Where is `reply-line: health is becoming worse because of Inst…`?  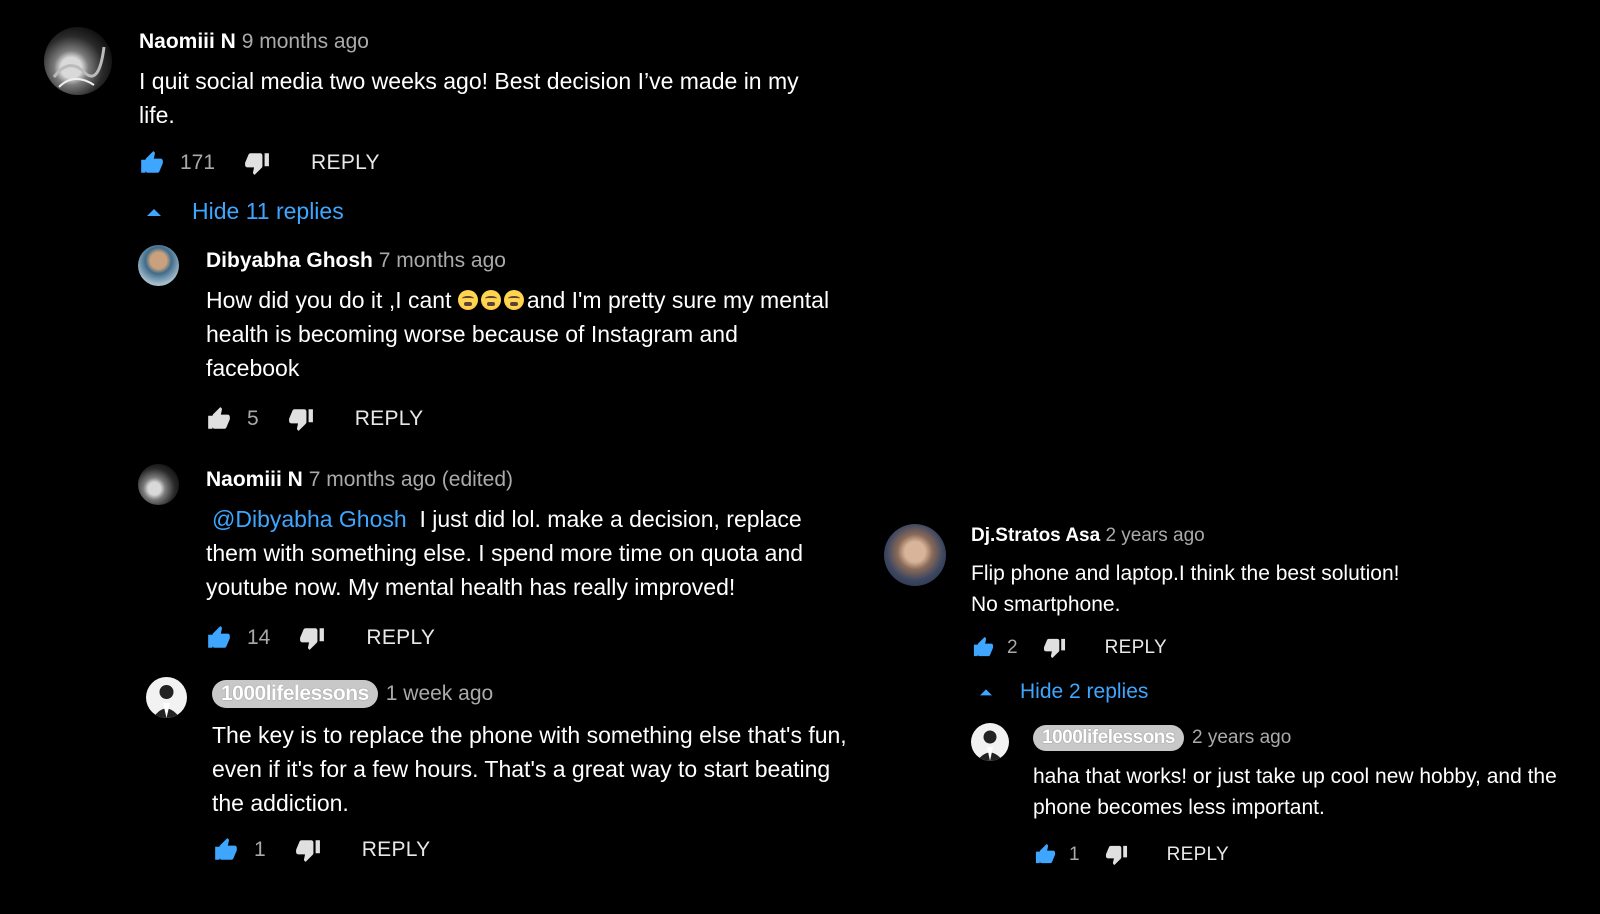 reply-line: health is becoming worse because of Inst… is located at coordinates (472, 334).